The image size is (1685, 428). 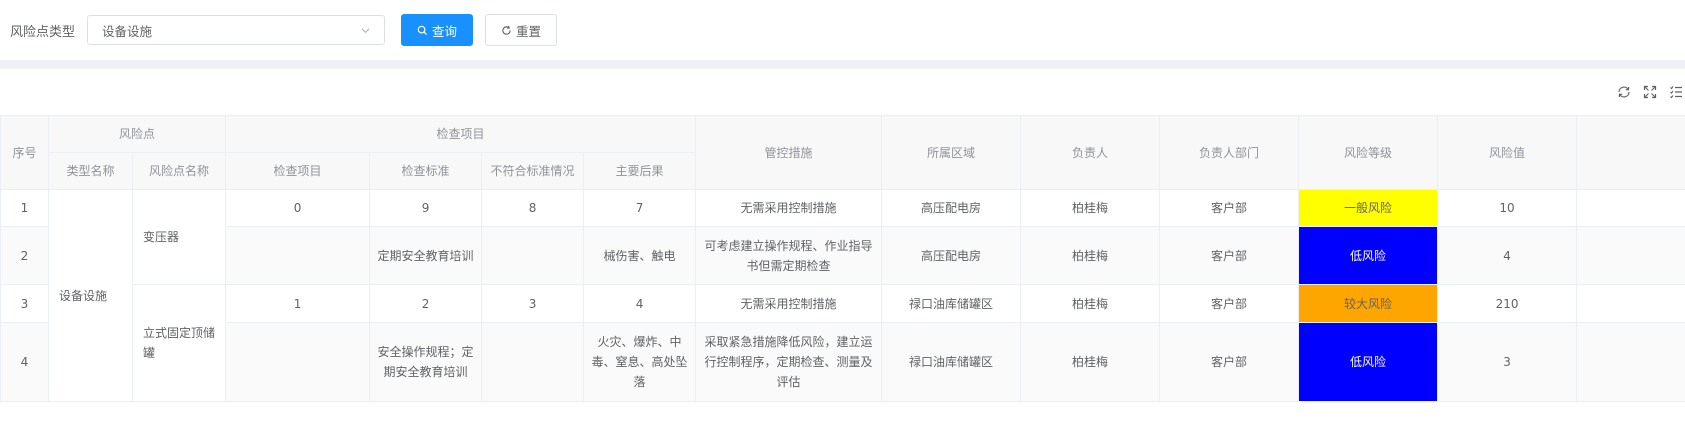 I want to click on cell-risk-level: 一般风险, so click(x=1368, y=208).